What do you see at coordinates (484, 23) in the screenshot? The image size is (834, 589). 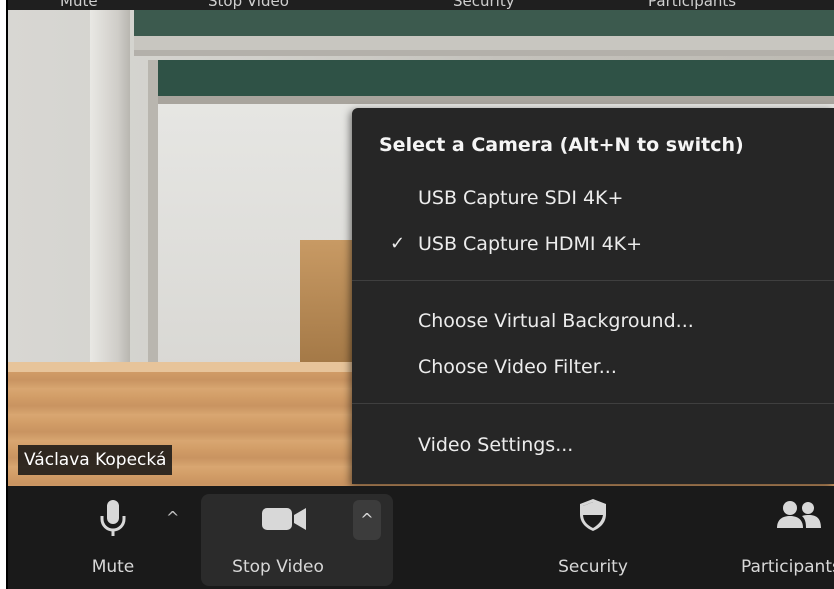 I see `video-chalkboard-upper` at bounding box center [484, 23].